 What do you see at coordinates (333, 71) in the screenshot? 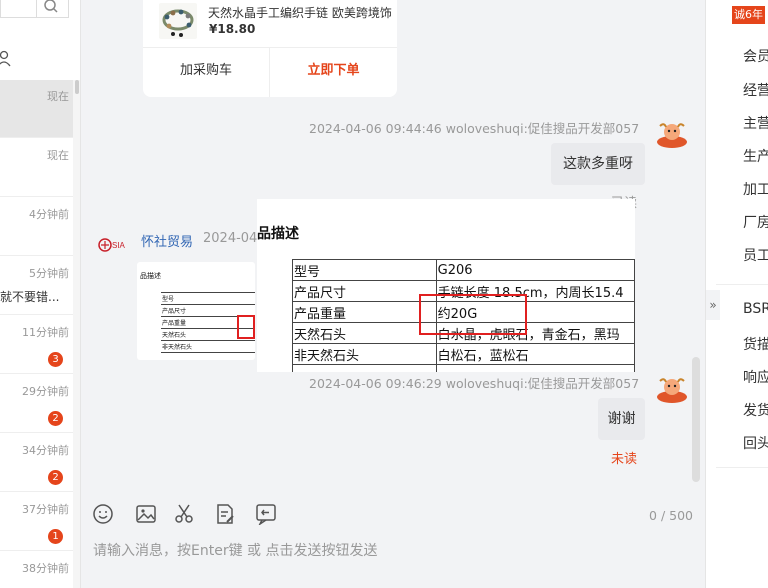
I see `buy-now-button: 立即下单` at bounding box center [333, 71].